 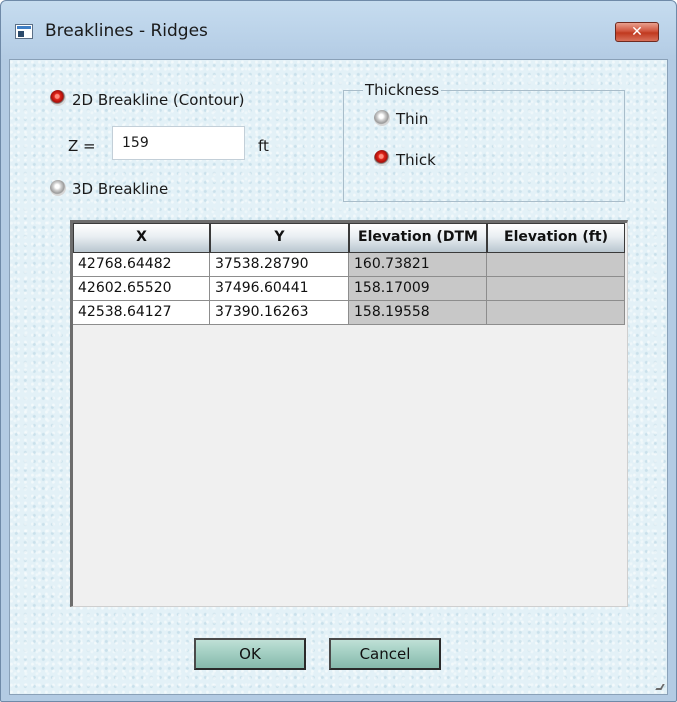 I want to click on radio-thin, so click(x=382, y=118).